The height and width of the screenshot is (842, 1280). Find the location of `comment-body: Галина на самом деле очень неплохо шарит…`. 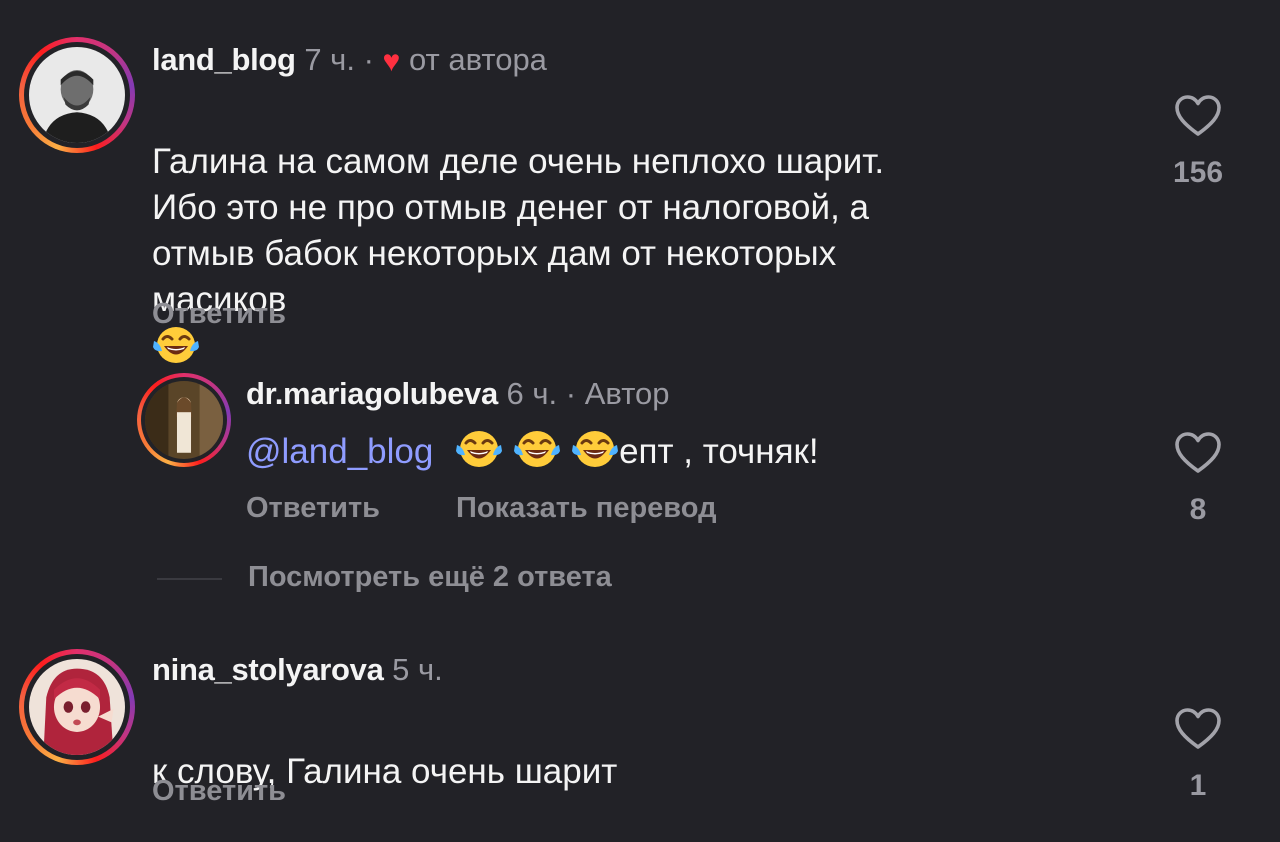

comment-body: Галина на самом деле очень неплохо шарит… is located at coordinates (518, 230).